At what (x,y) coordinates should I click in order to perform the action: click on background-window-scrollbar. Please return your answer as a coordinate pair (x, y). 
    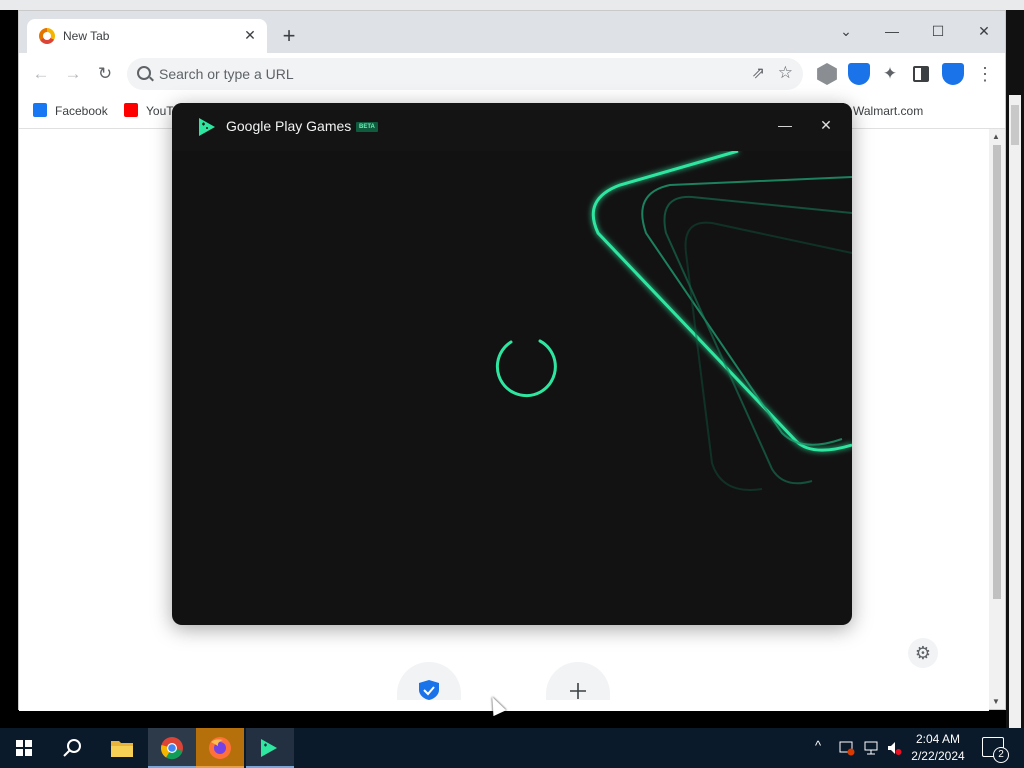
    Looking at the image, I should click on (1015, 415).